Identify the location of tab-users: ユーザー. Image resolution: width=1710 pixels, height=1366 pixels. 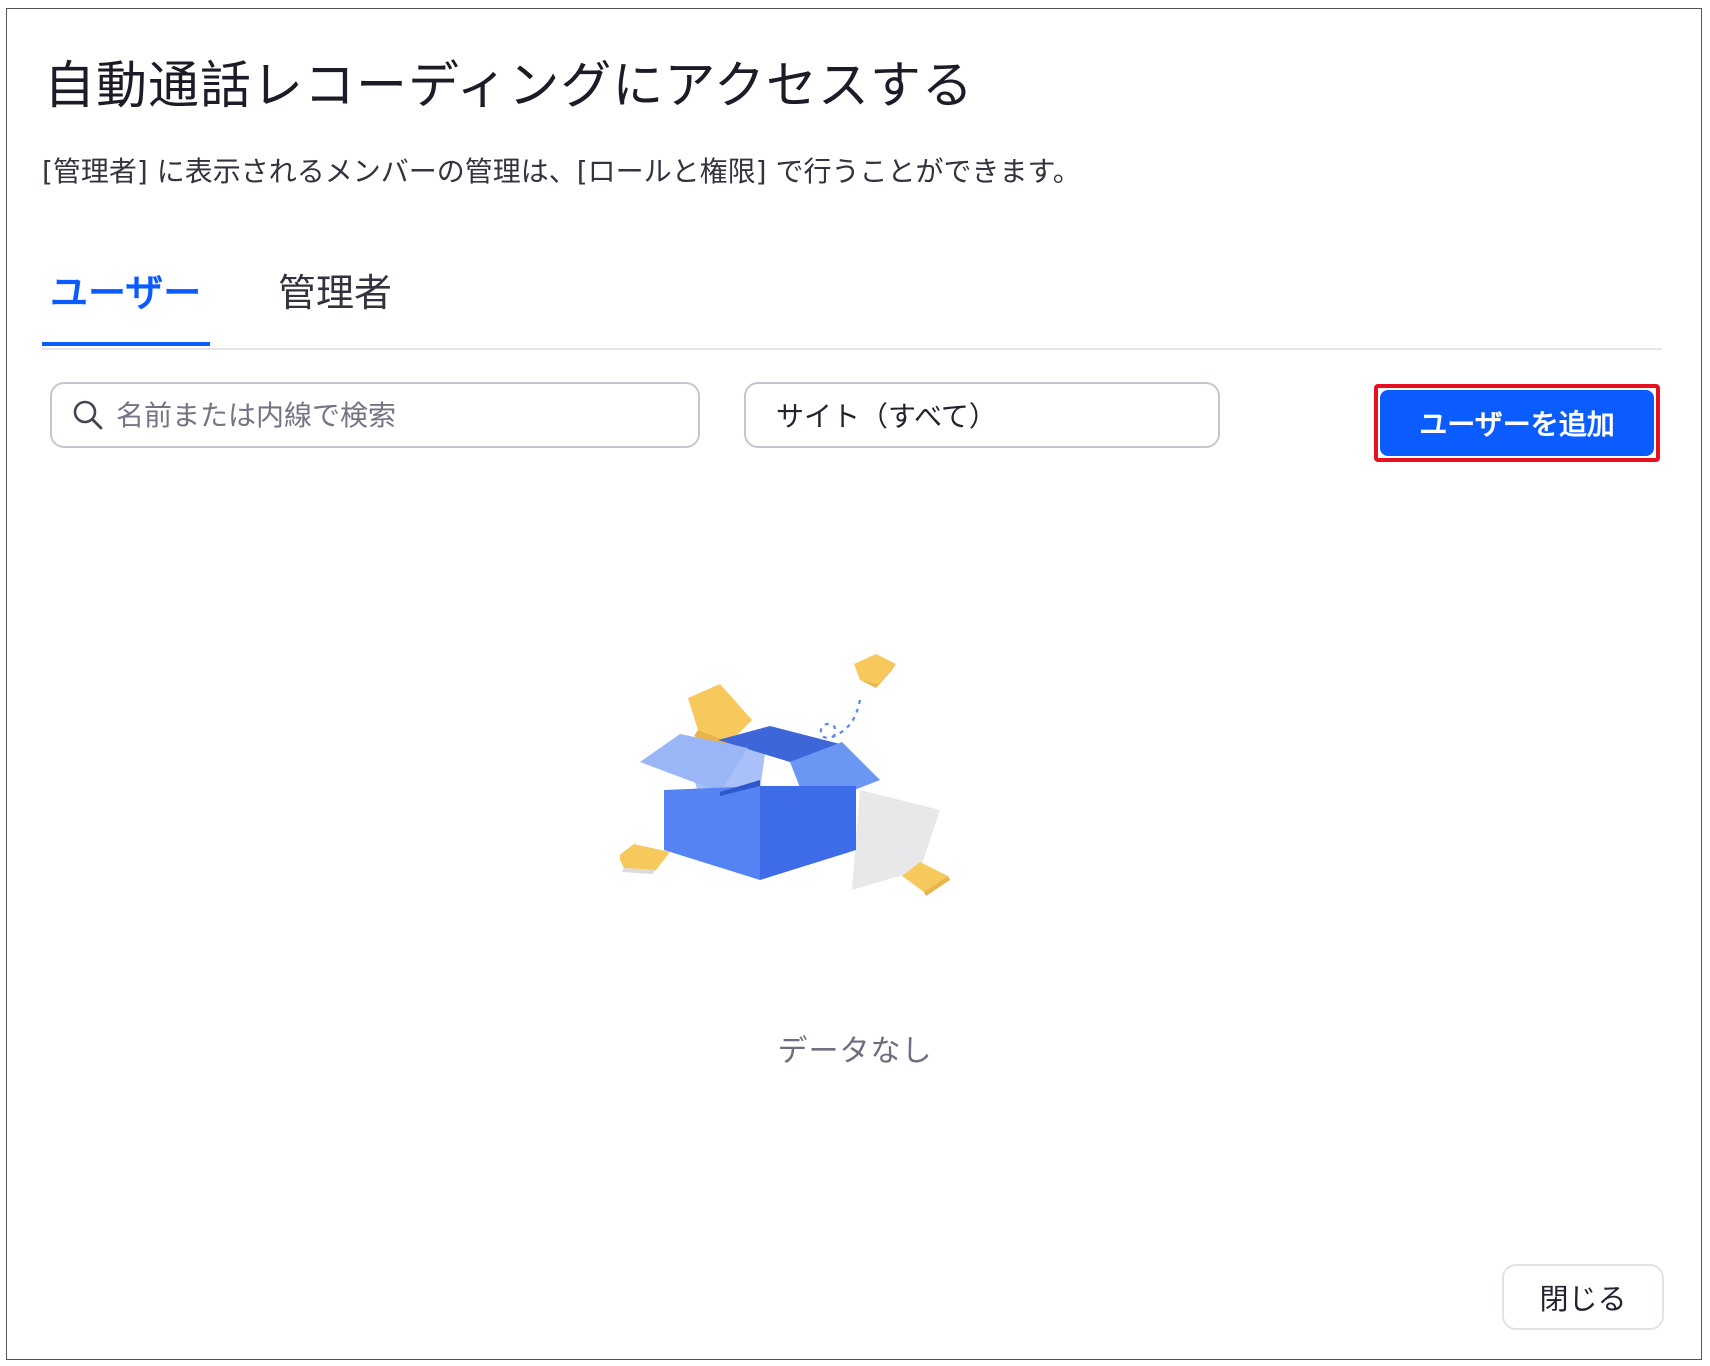
(126, 304).